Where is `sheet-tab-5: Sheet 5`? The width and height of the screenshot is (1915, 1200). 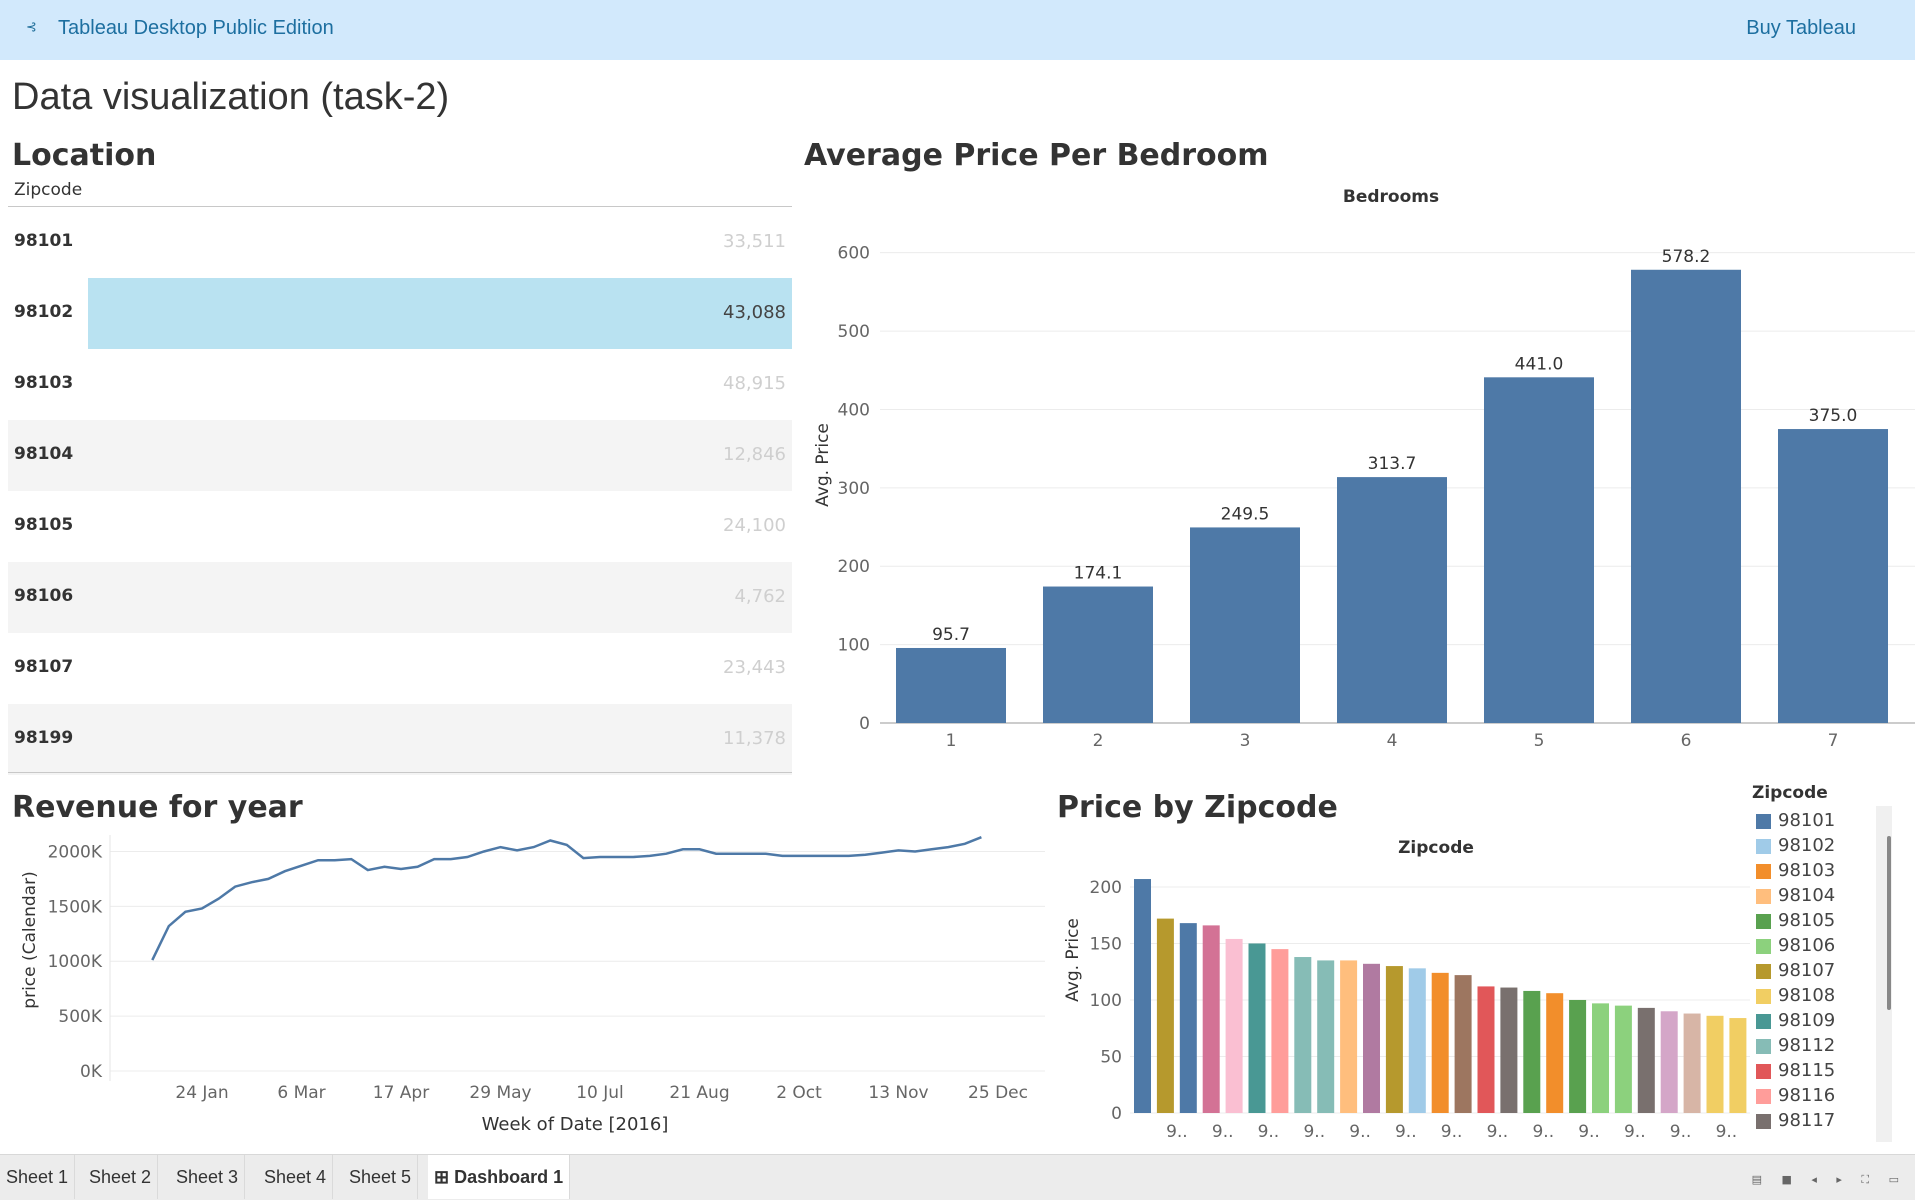 sheet-tab-5: Sheet 5 is located at coordinates (381, 1177).